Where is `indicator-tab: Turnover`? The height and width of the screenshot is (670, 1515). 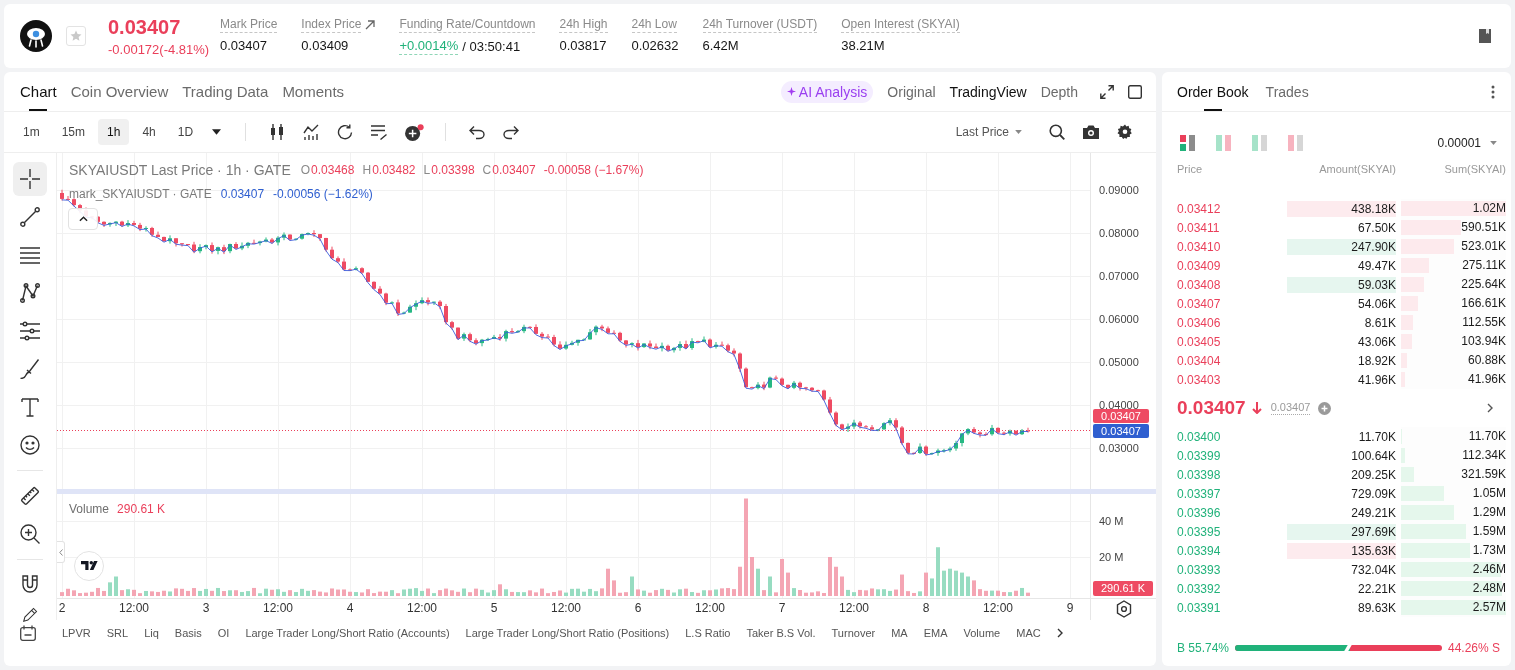
indicator-tab: Turnover is located at coordinates (853, 633).